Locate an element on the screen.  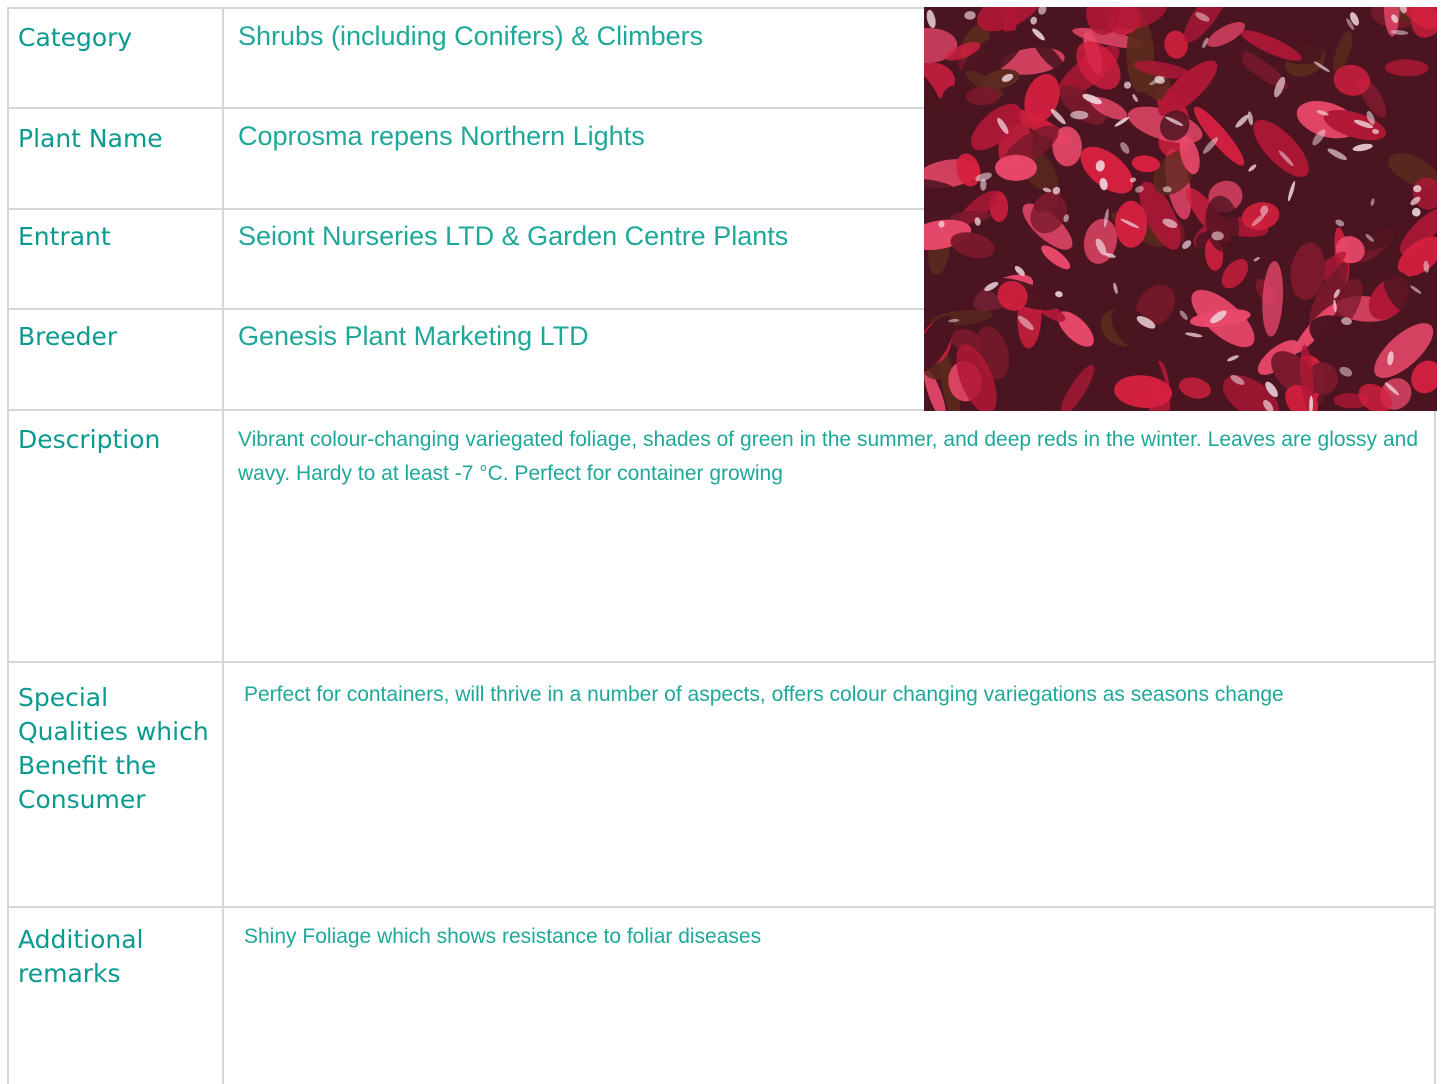
label-line: Special is located at coordinates (63, 697).